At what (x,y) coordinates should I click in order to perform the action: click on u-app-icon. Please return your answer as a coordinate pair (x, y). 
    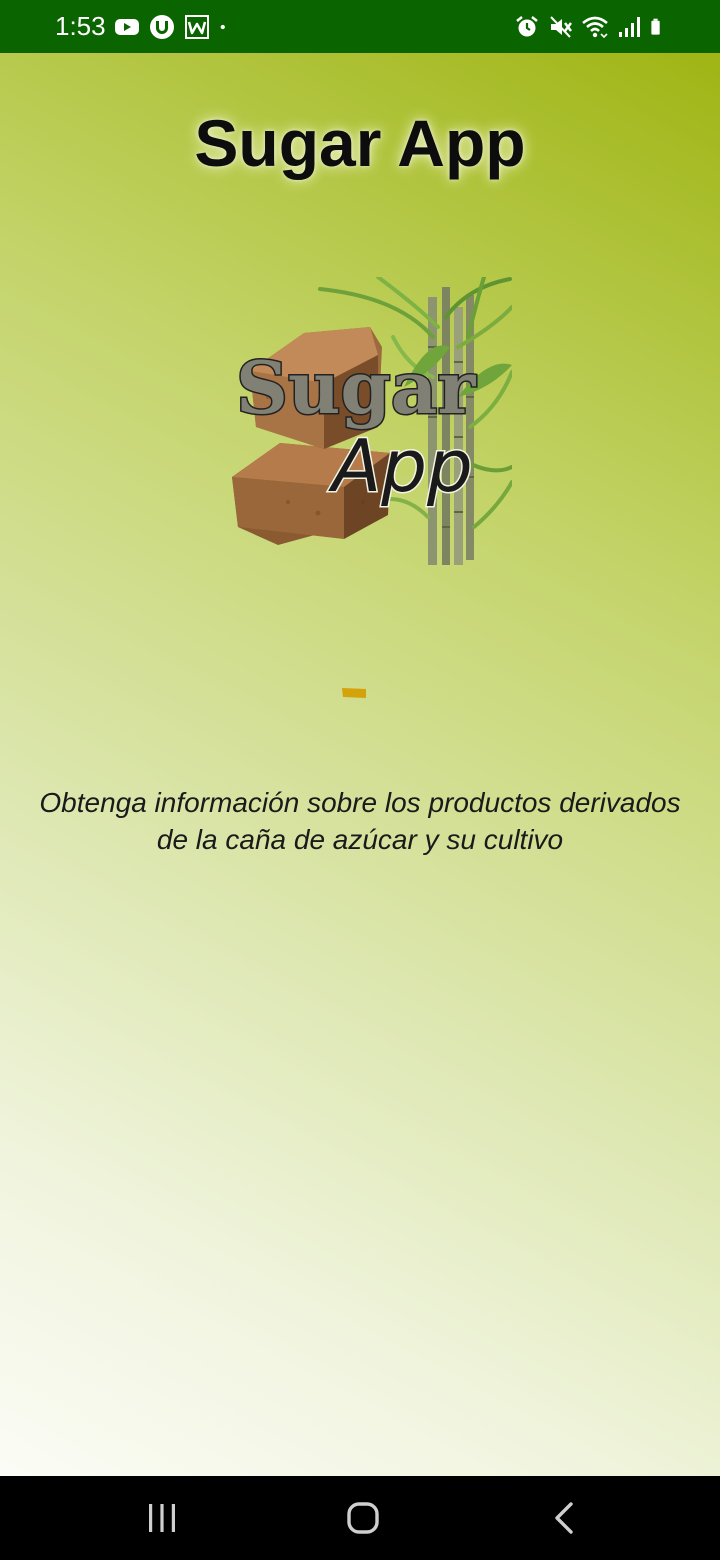
    Looking at the image, I should click on (162, 27).